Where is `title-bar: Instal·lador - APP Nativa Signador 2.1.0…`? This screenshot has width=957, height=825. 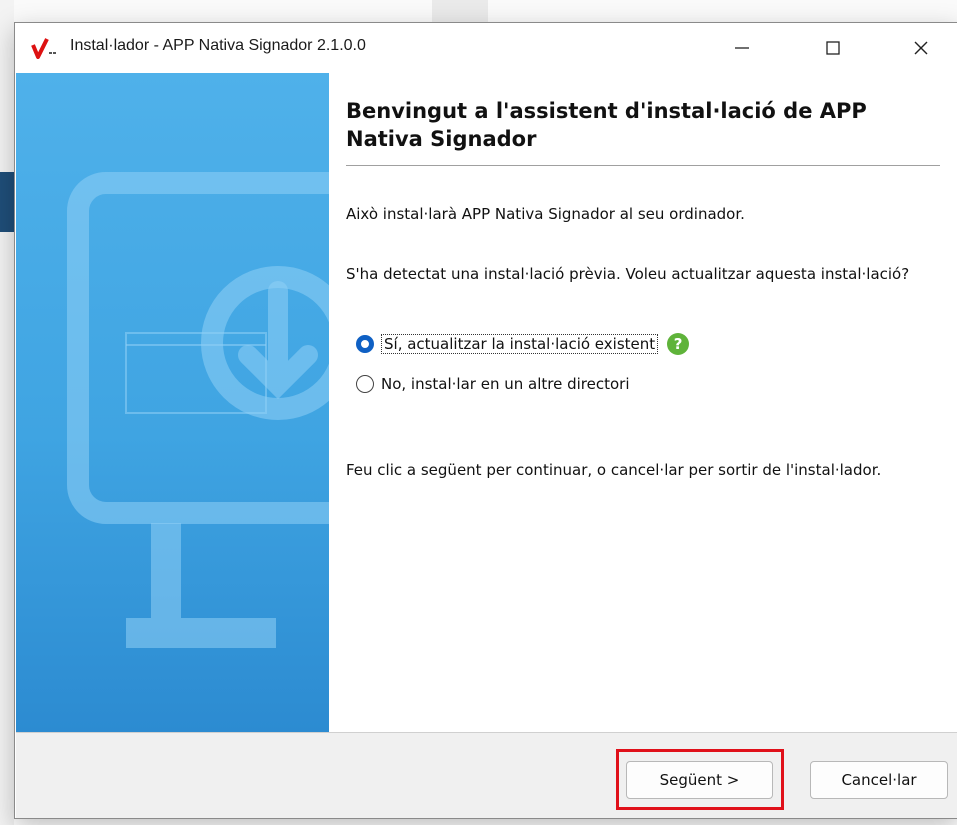 title-bar: Instal·lador - APP Nativa Signador 2.1.0… is located at coordinates (486, 48).